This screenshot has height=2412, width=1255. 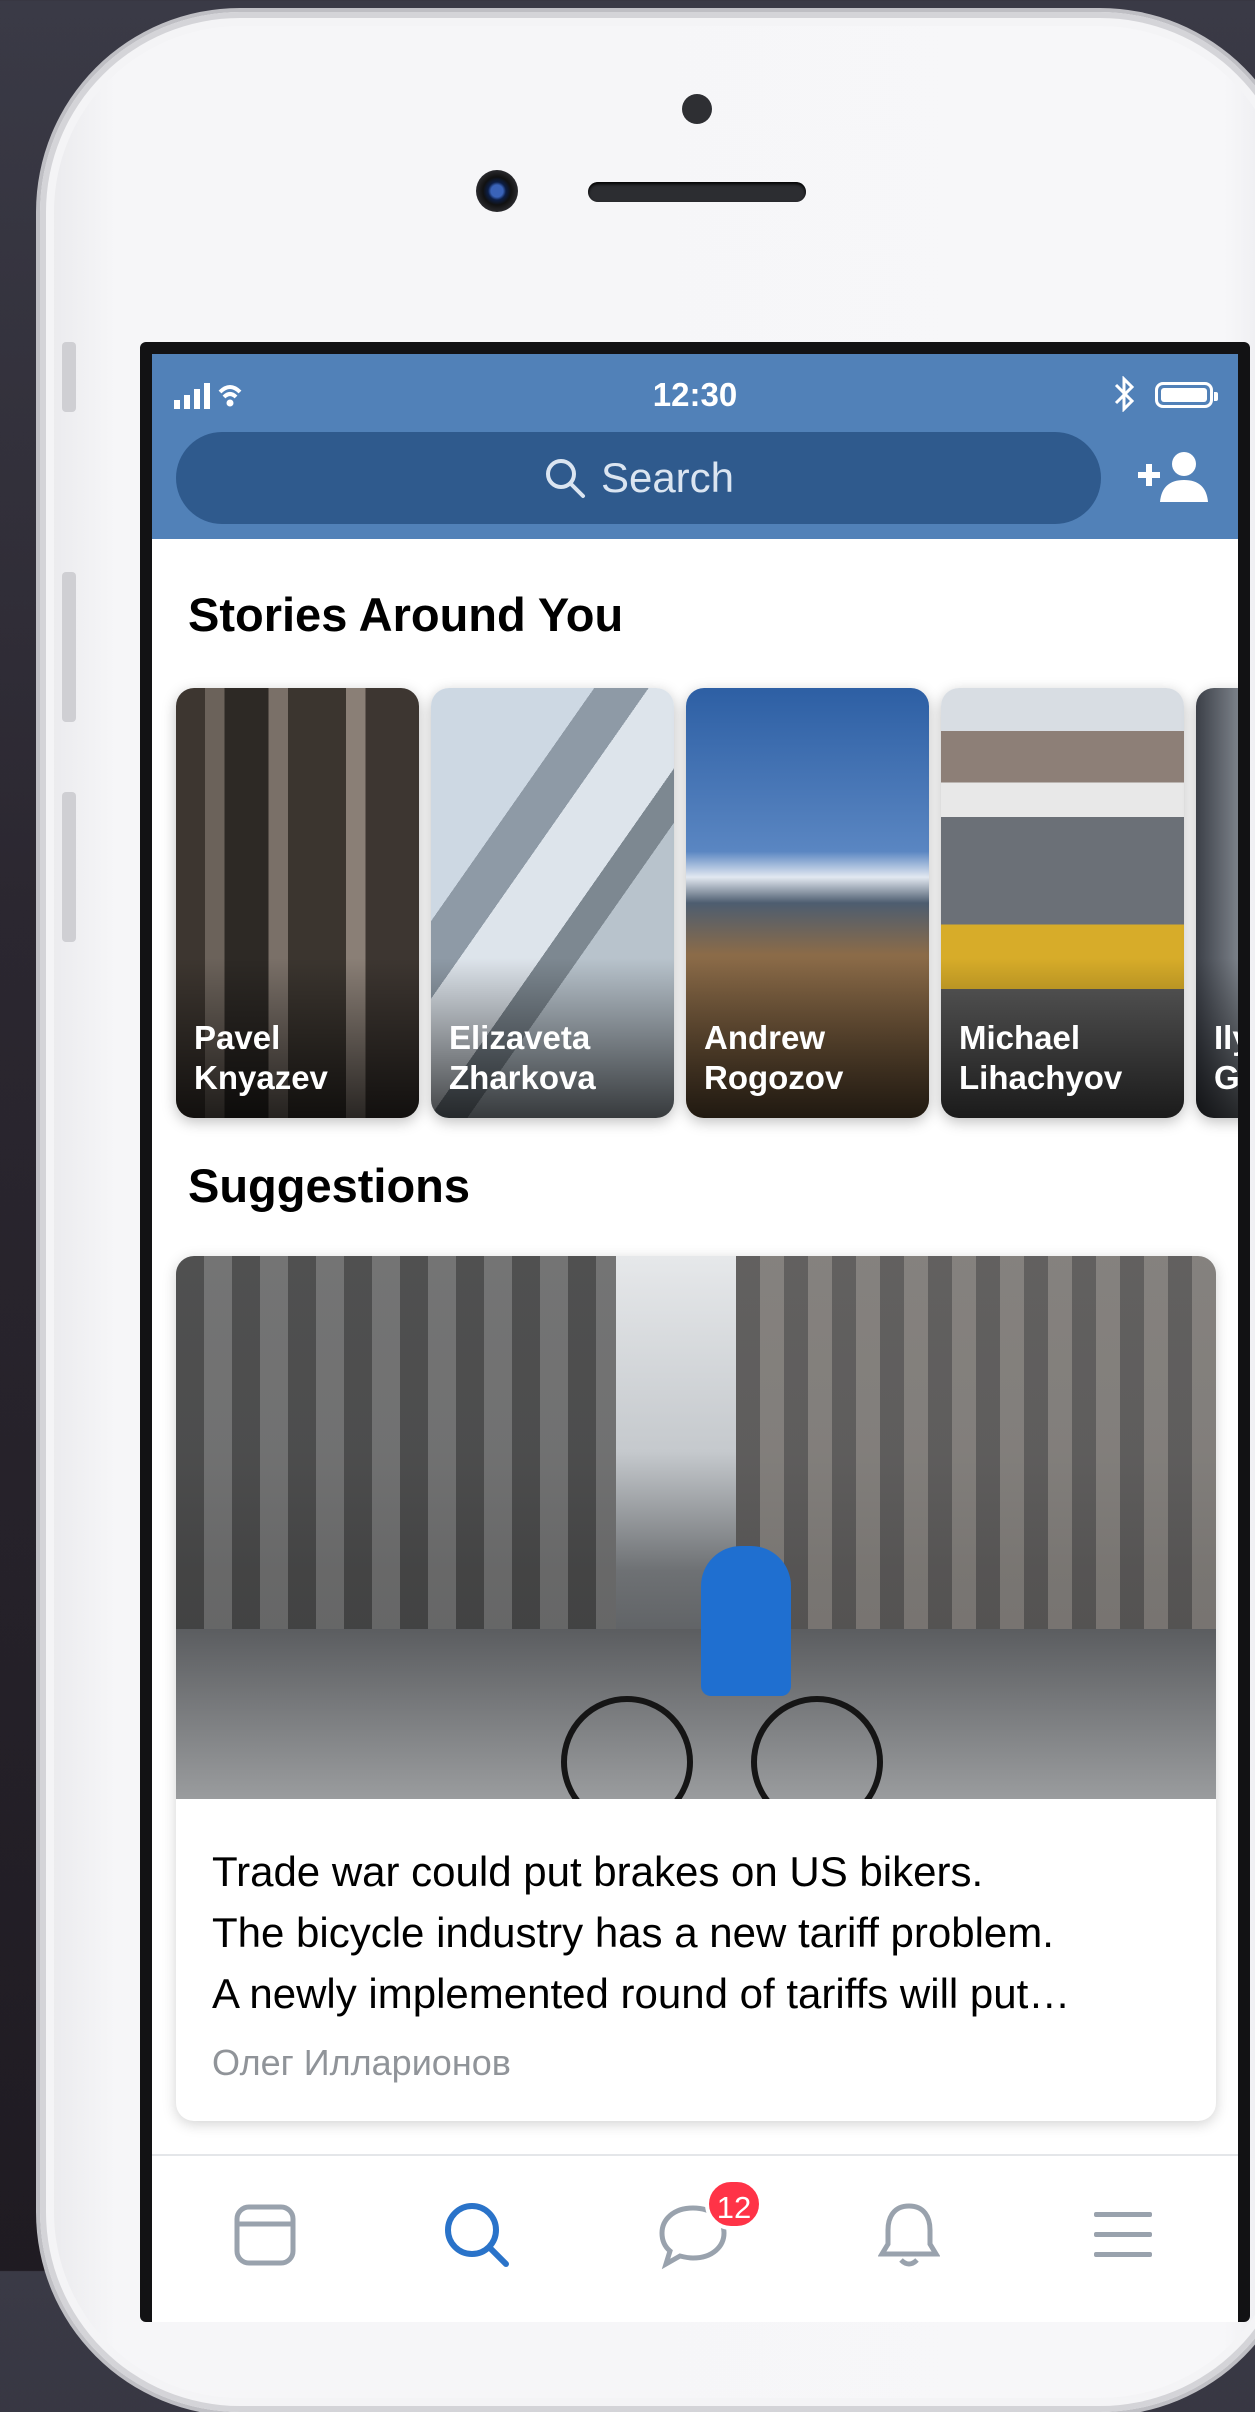 I want to click on search-icon, so click(x=565, y=478).